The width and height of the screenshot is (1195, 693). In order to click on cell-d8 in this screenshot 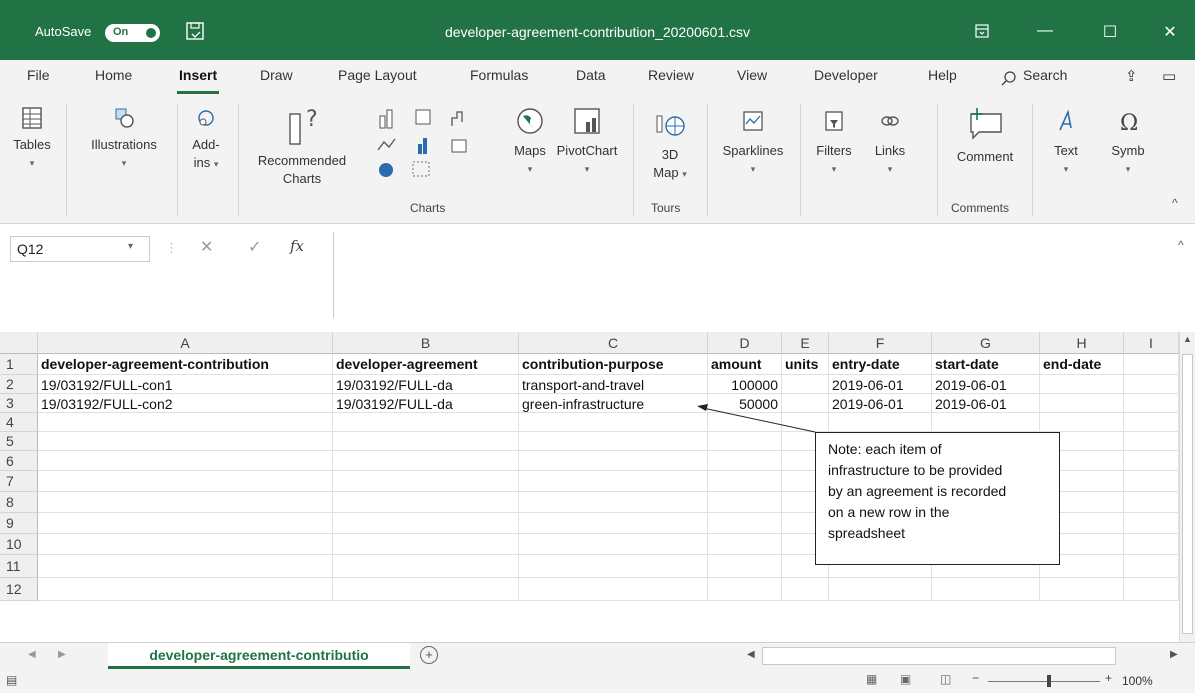, I will do `click(745, 502)`.